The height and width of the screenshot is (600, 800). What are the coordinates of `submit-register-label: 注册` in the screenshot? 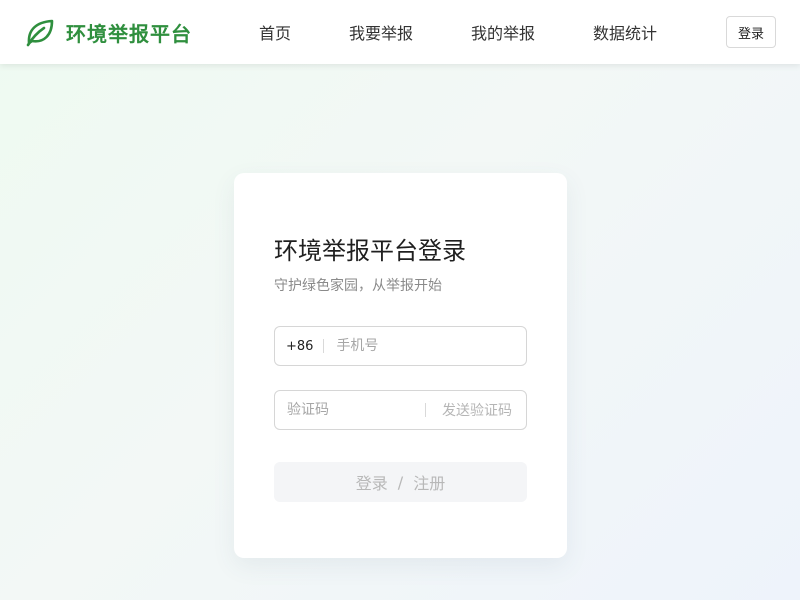 It's located at (429, 483).